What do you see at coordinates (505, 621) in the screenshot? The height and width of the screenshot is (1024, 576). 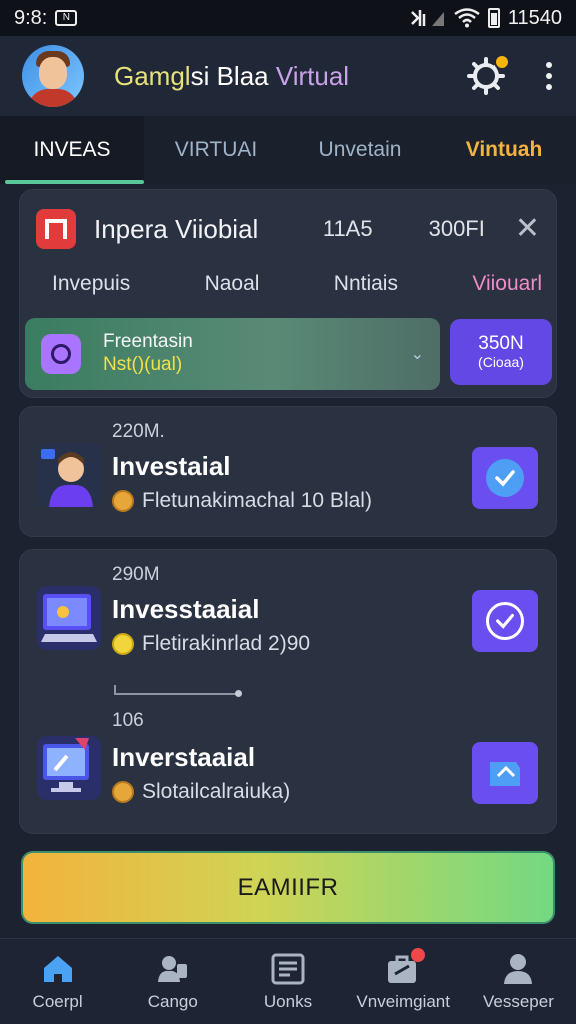 I see `checkbox-checked-outline` at bounding box center [505, 621].